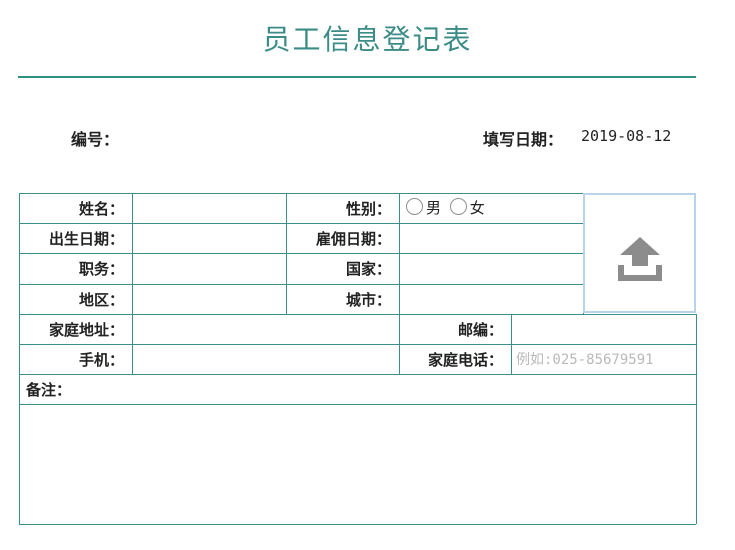  What do you see at coordinates (640, 259) in the screenshot?
I see `upload-icon` at bounding box center [640, 259].